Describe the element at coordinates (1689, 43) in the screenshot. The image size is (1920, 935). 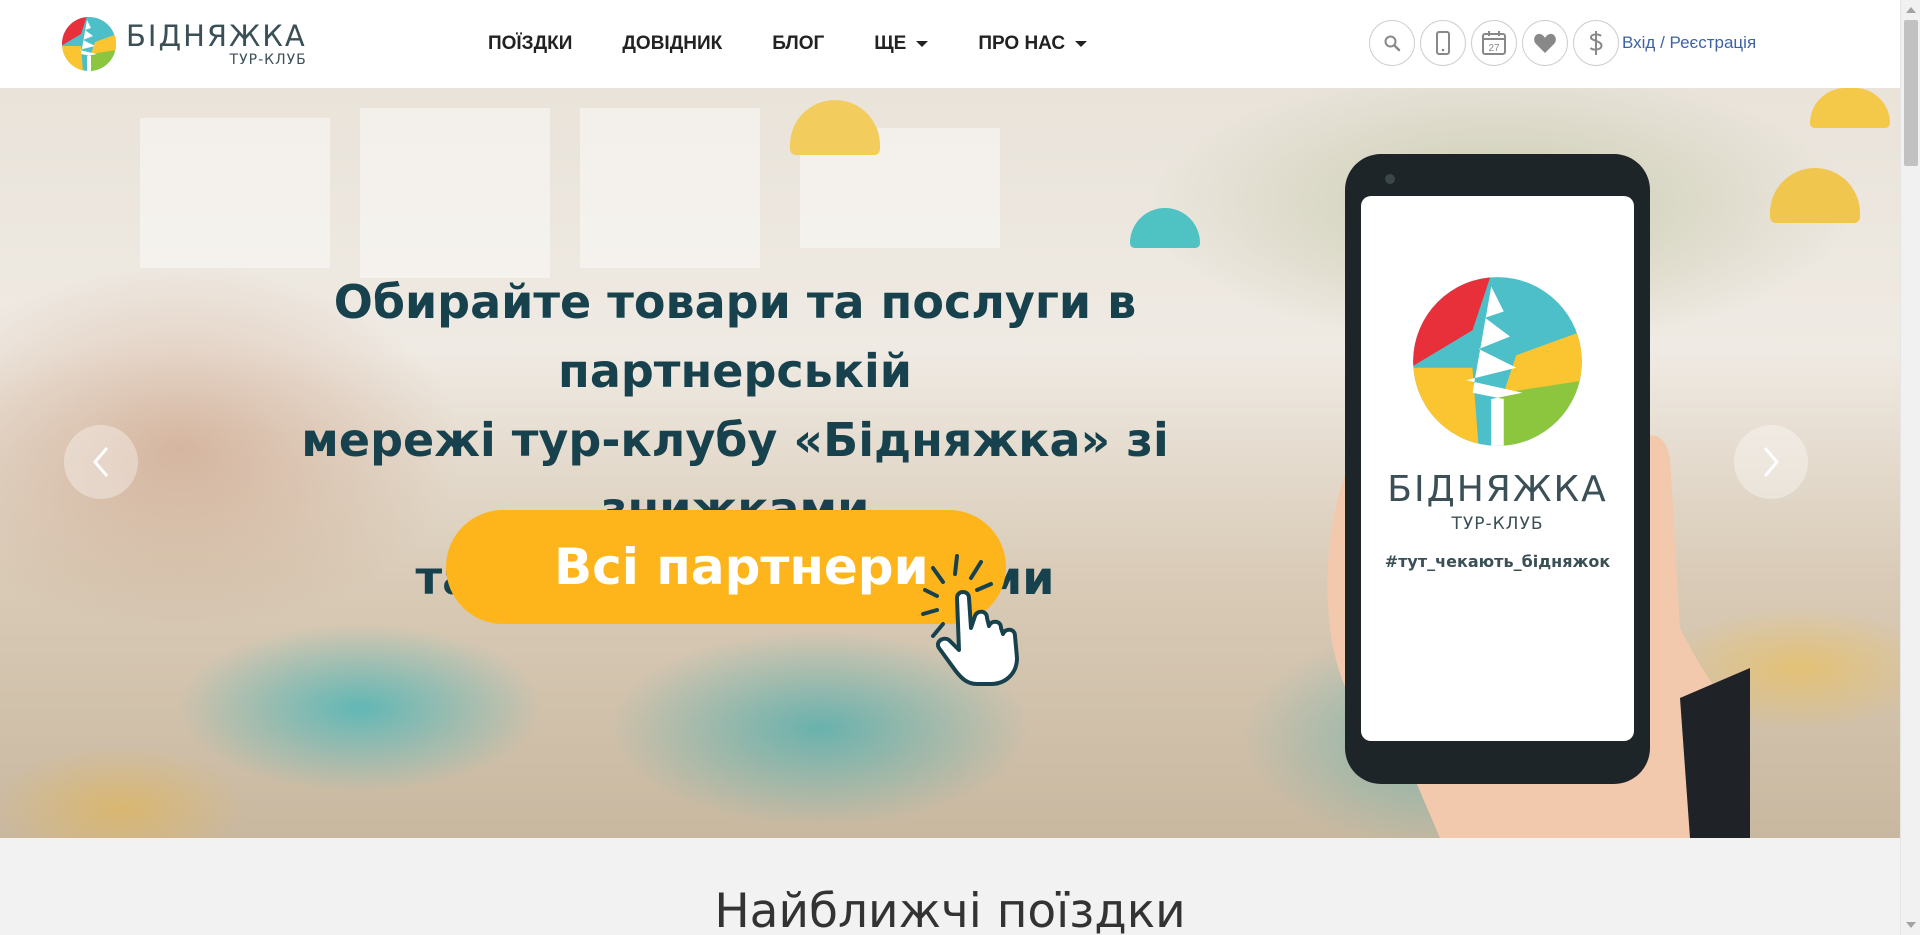
I see `login-register-link: Вхід / Реєстрація` at that location.